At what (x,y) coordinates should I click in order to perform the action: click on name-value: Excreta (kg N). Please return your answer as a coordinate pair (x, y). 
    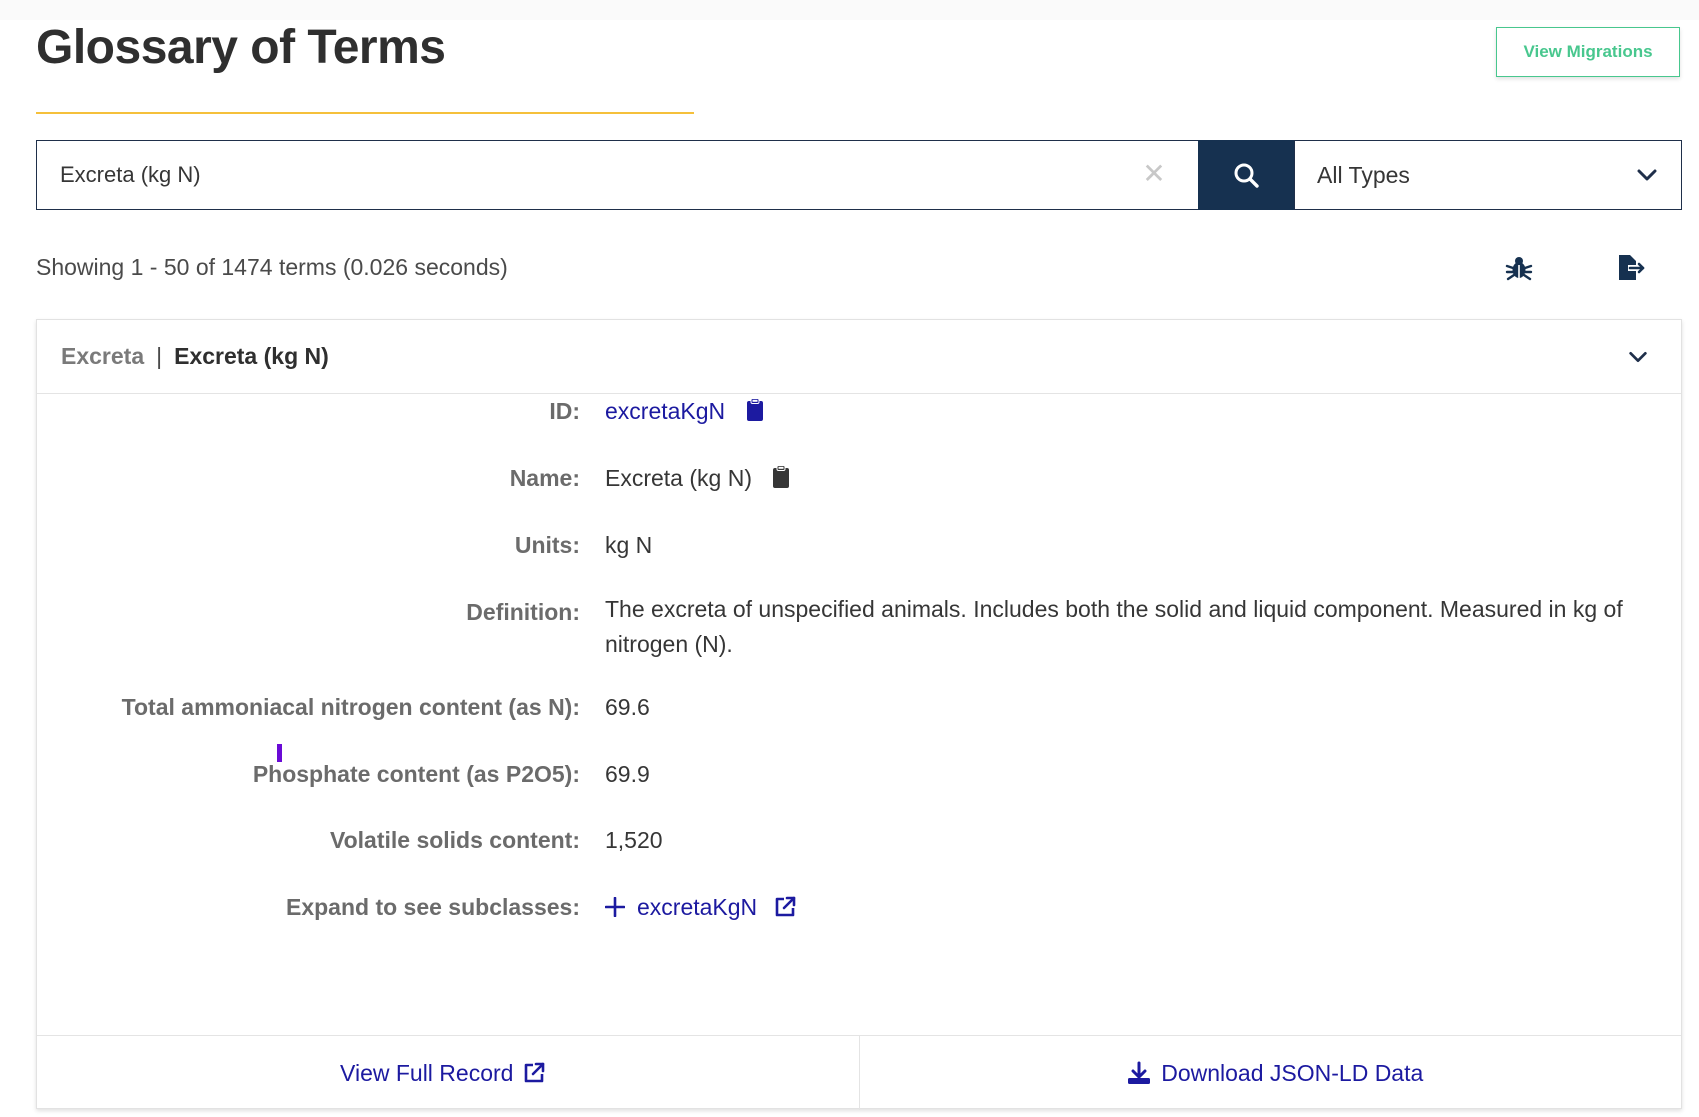
    Looking at the image, I should click on (678, 478).